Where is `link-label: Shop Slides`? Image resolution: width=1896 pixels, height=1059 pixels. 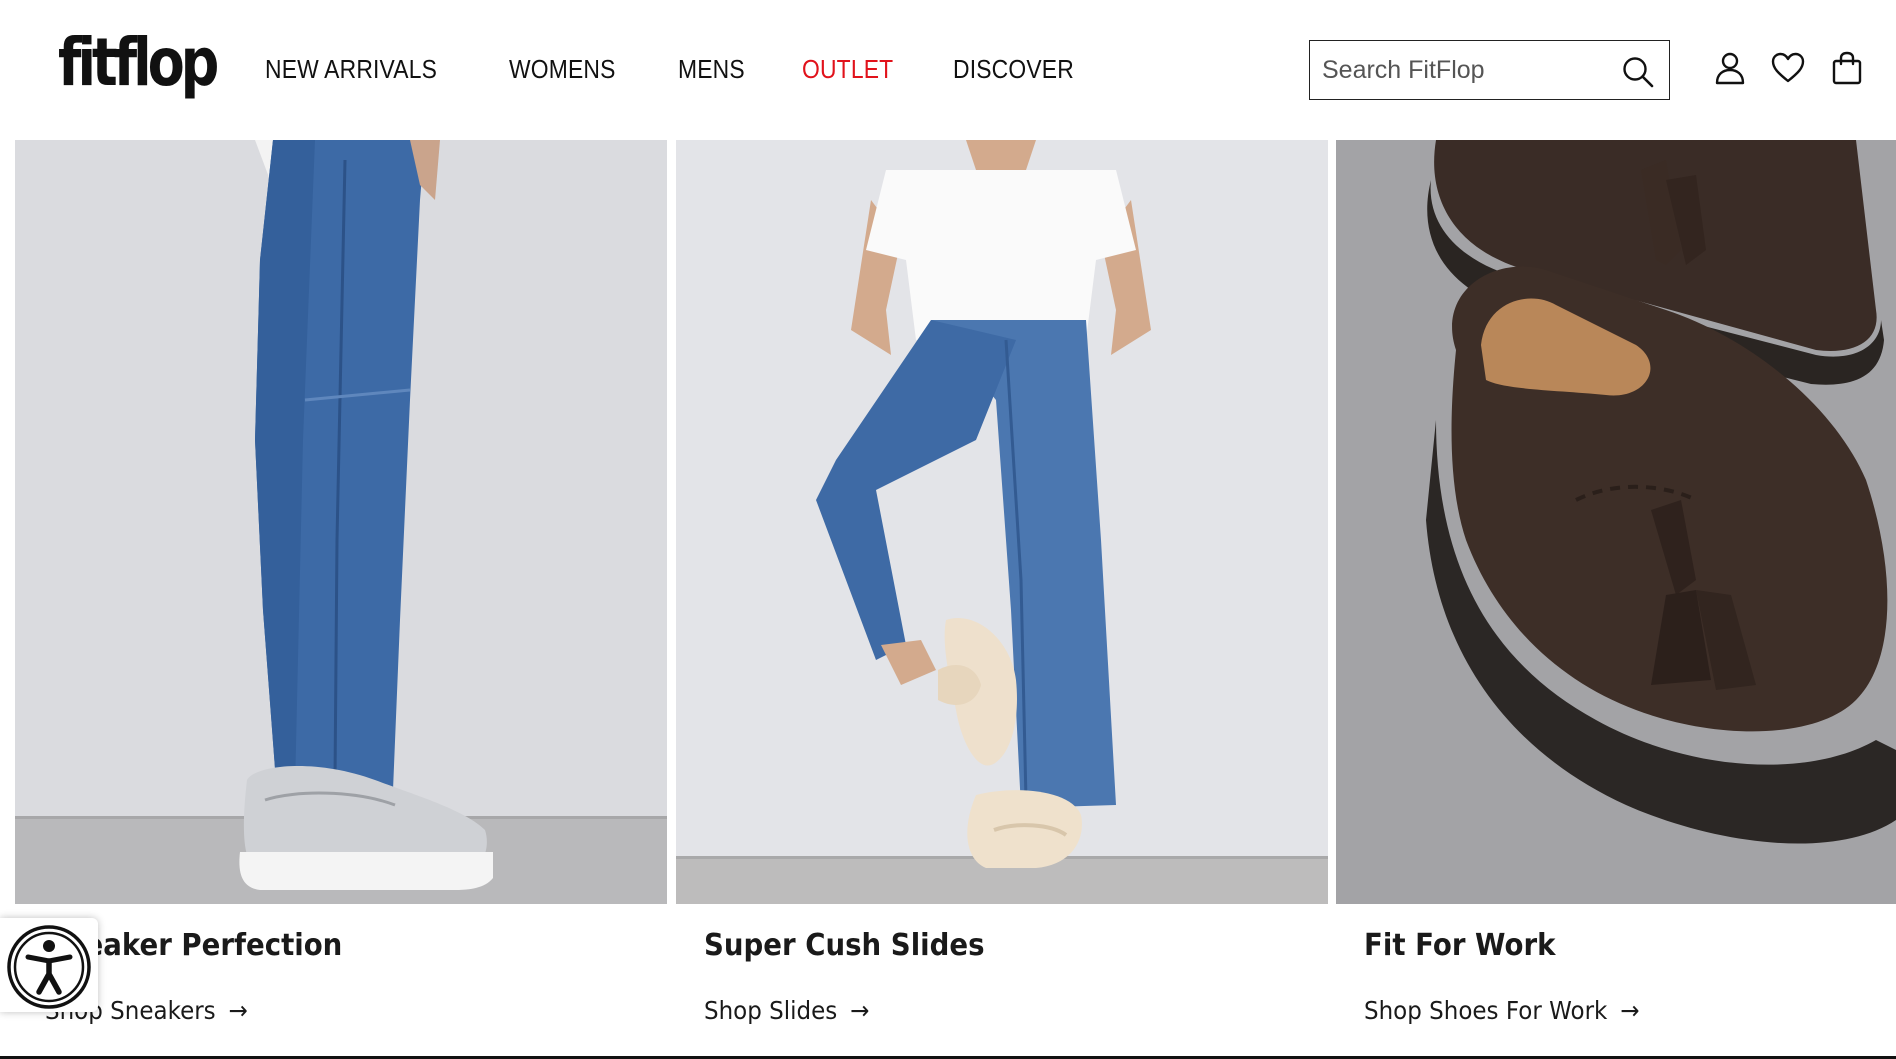
link-label: Shop Slides is located at coordinates (770, 1010).